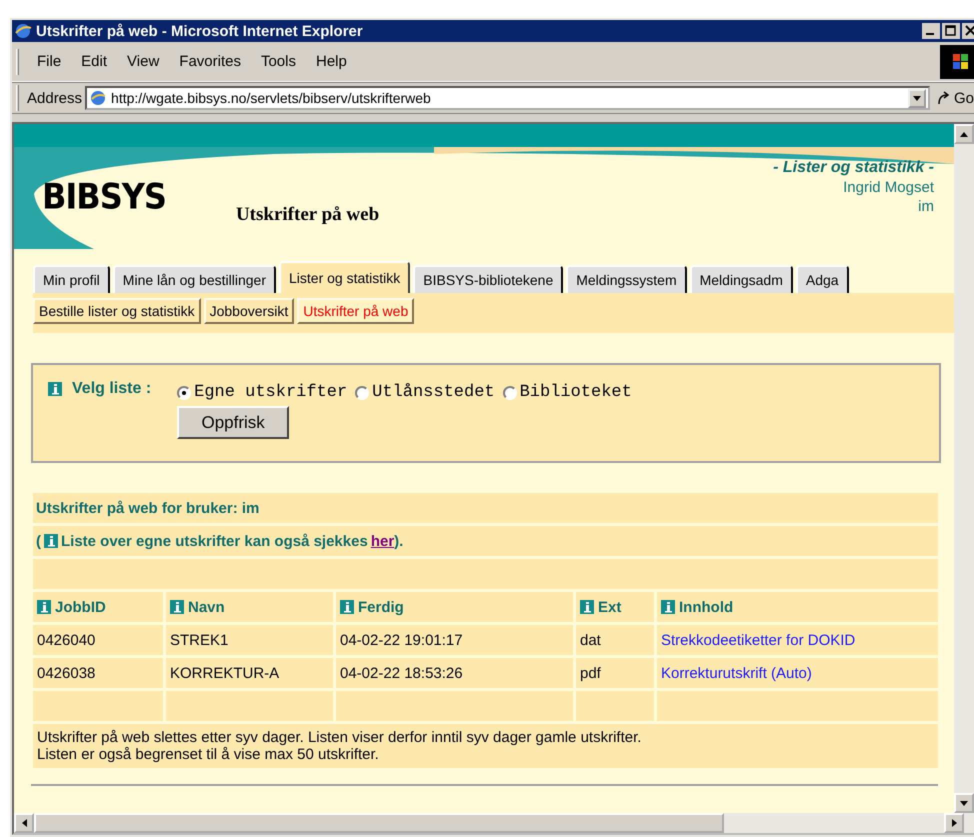 This screenshot has height=837, width=974. Describe the element at coordinates (344, 277) in the screenshot. I see `tab: Lister og statistikk` at that location.